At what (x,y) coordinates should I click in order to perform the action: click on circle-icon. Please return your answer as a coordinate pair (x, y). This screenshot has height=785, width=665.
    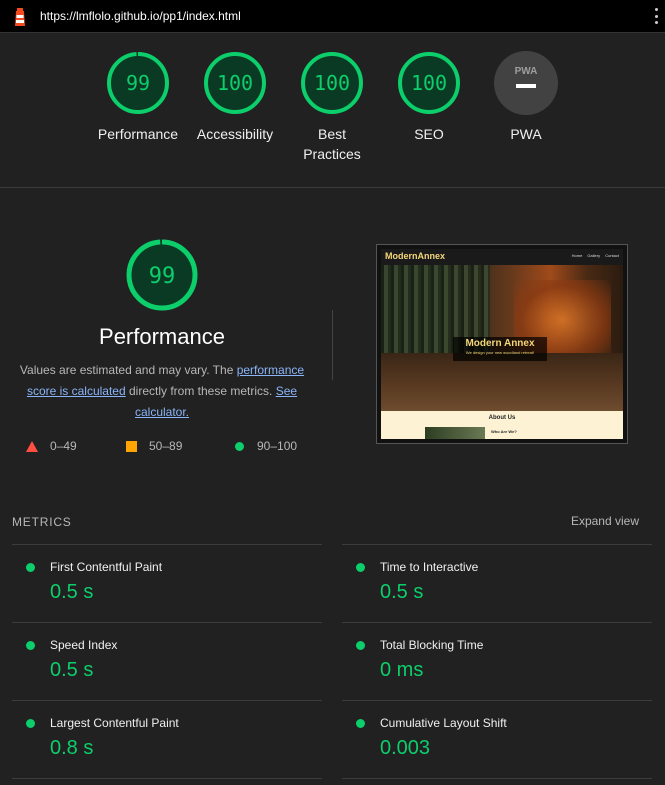
    Looking at the image, I should click on (239, 446).